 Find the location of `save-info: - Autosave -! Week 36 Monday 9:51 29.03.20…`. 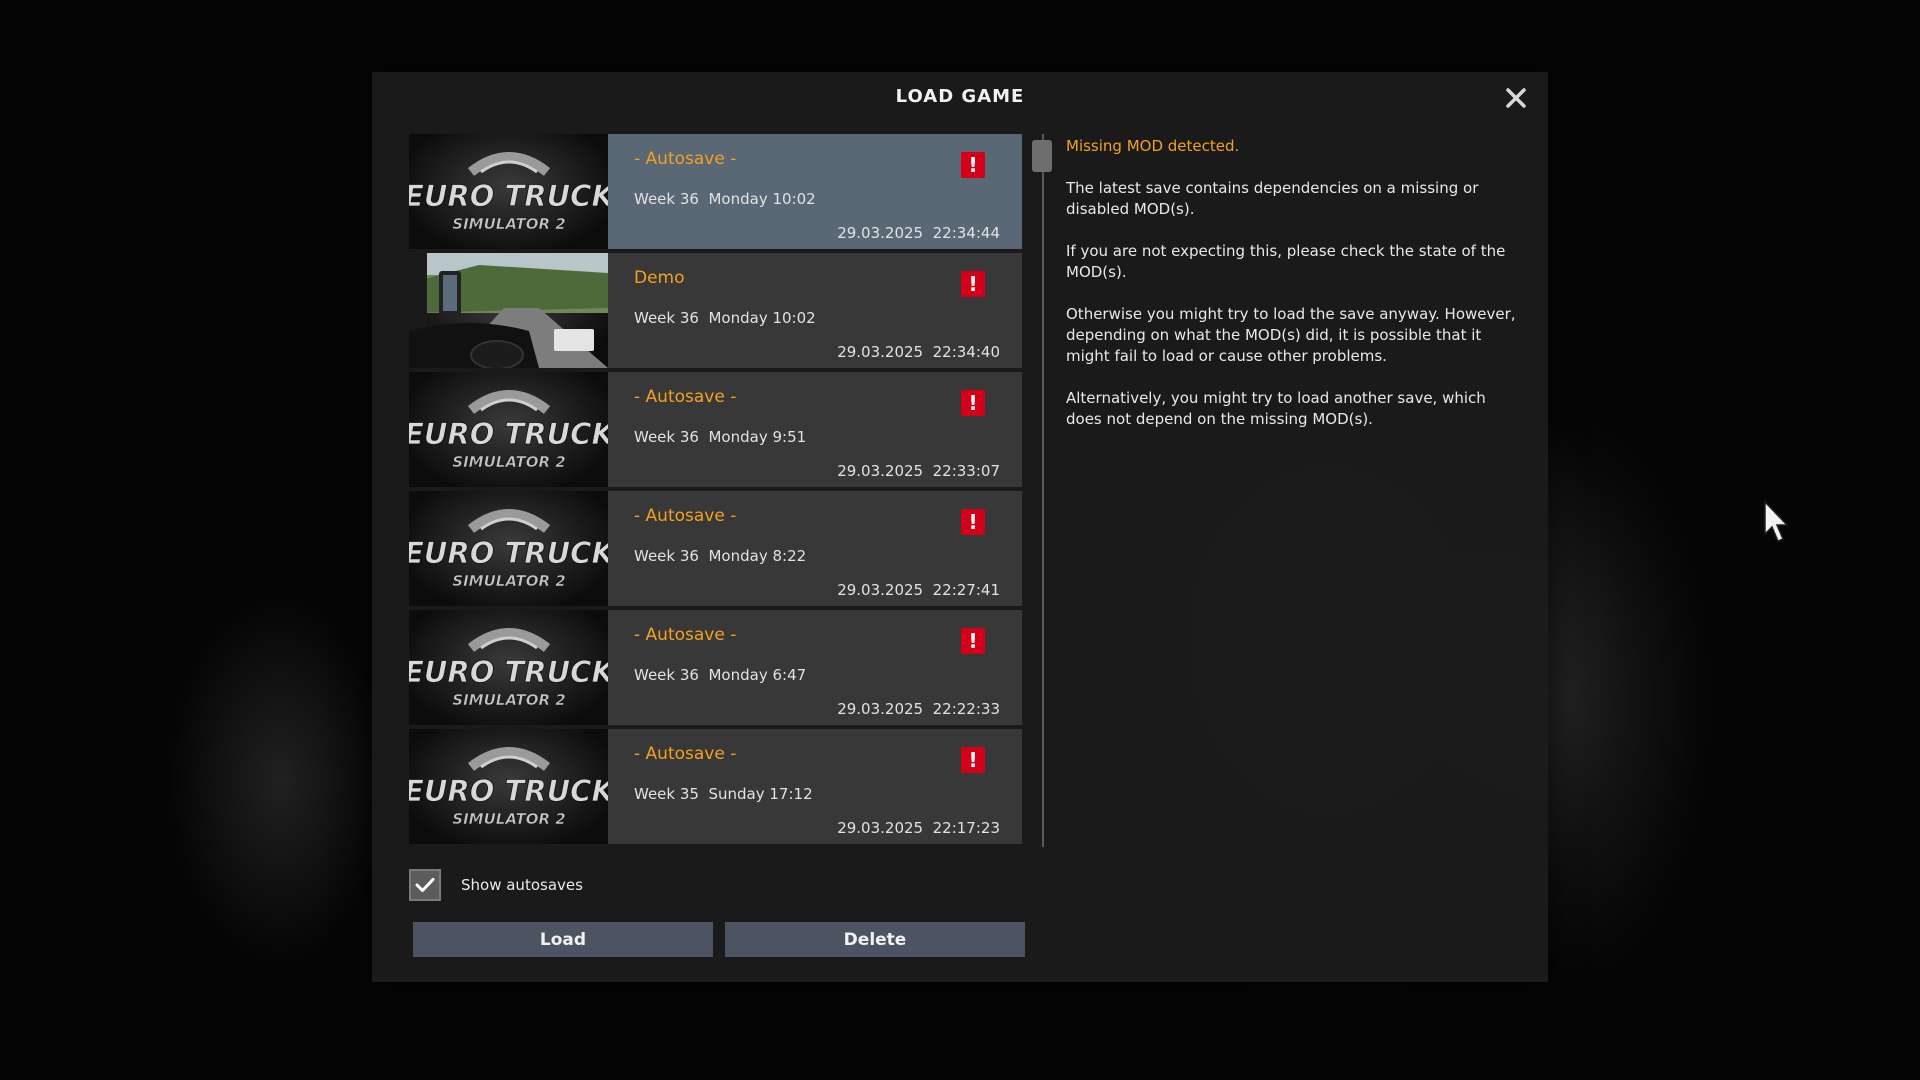

save-info: - Autosave -! Week 36 Monday 9:51 29.03.20… is located at coordinates (815, 429).